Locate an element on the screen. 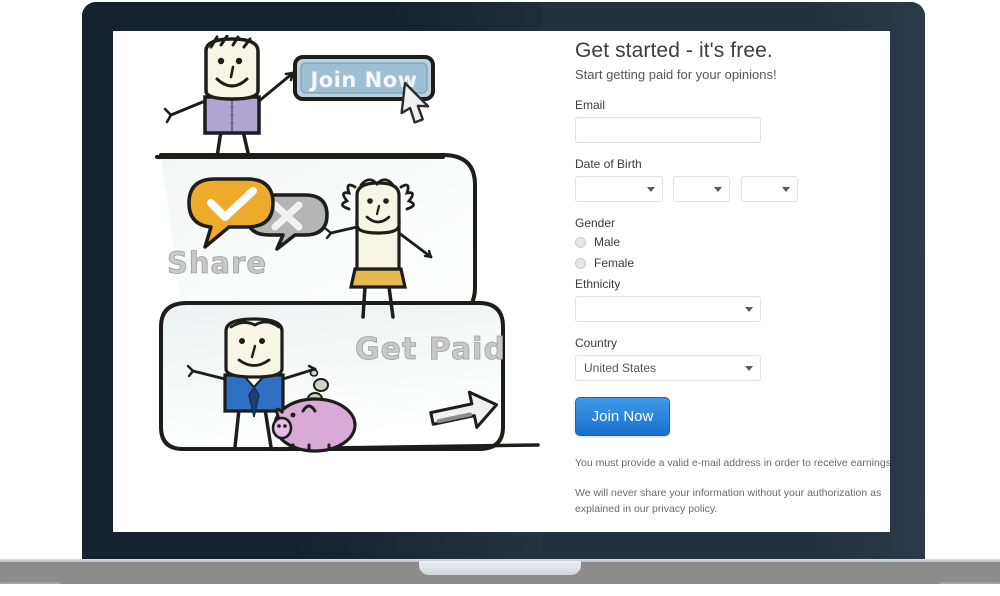  dob-day-select is located at coordinates (702, 189).